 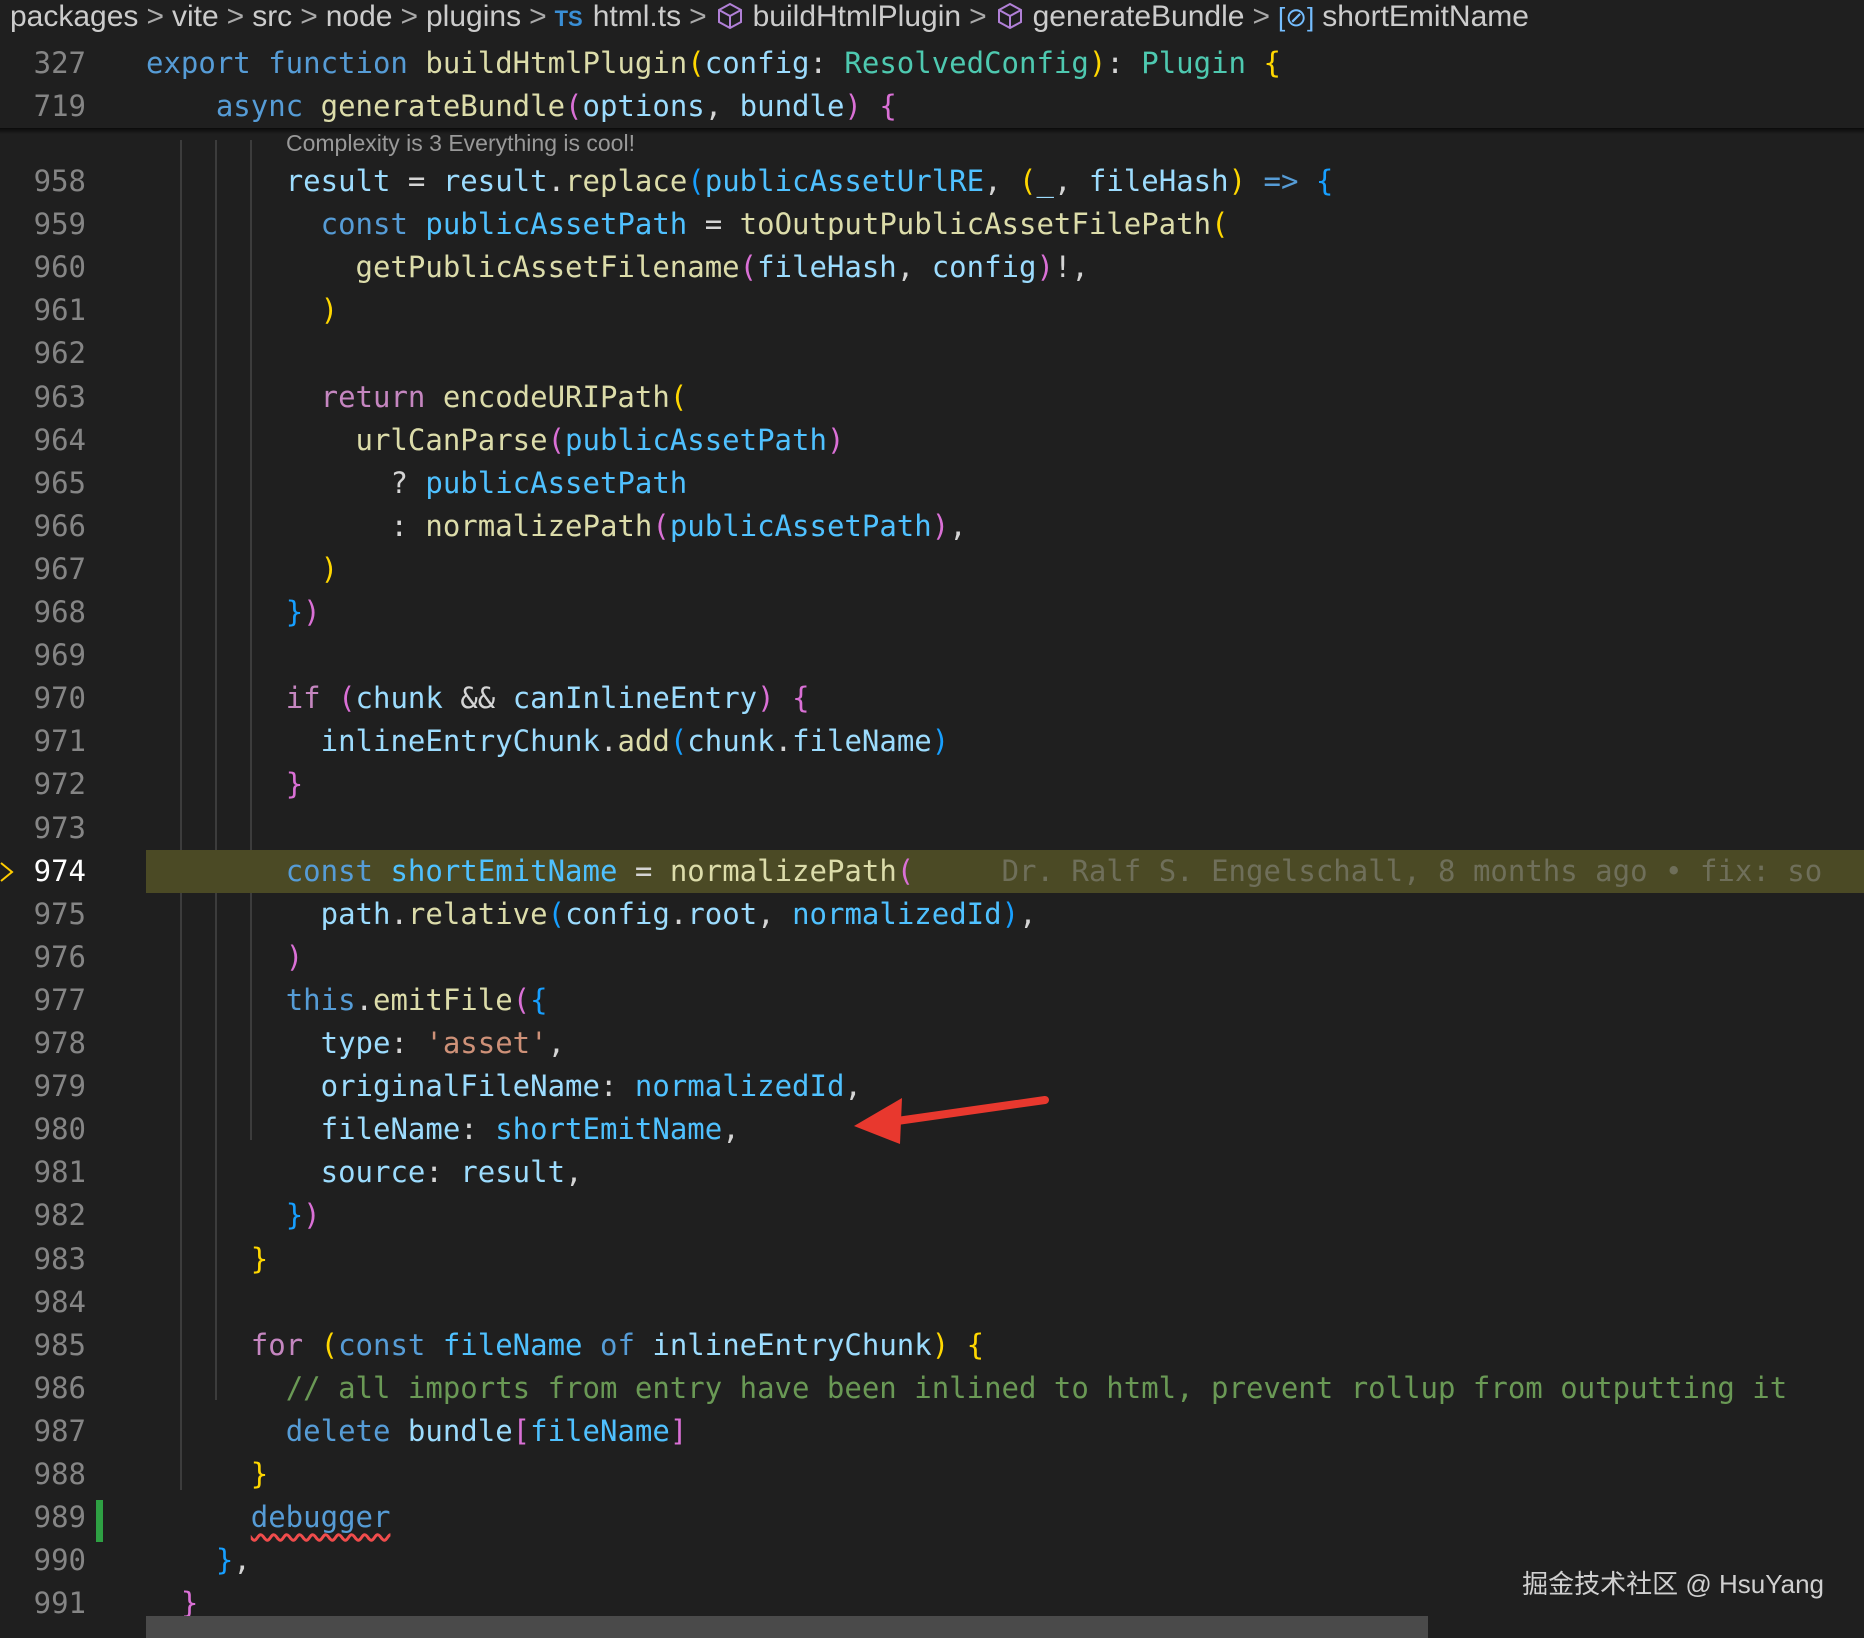 What do you see at coordinates (59, 181) in the screenshot?
I see `line-number: 958` at bounding box center [59, 181].